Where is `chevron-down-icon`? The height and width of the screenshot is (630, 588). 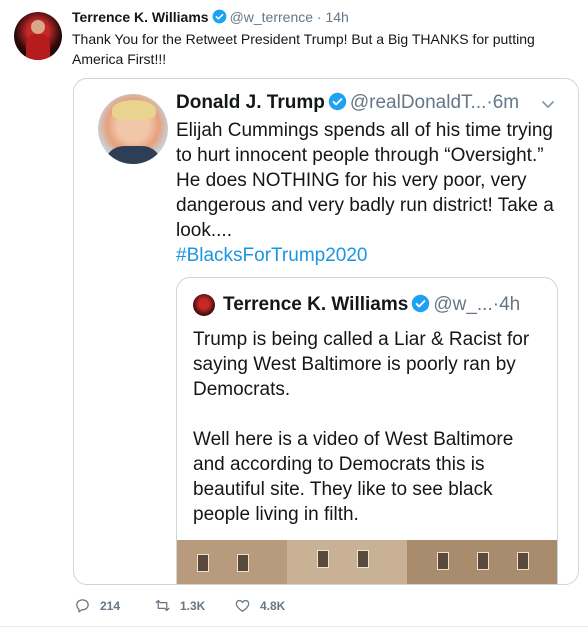
chevron-down-icon is located at coordinates (548, 104).